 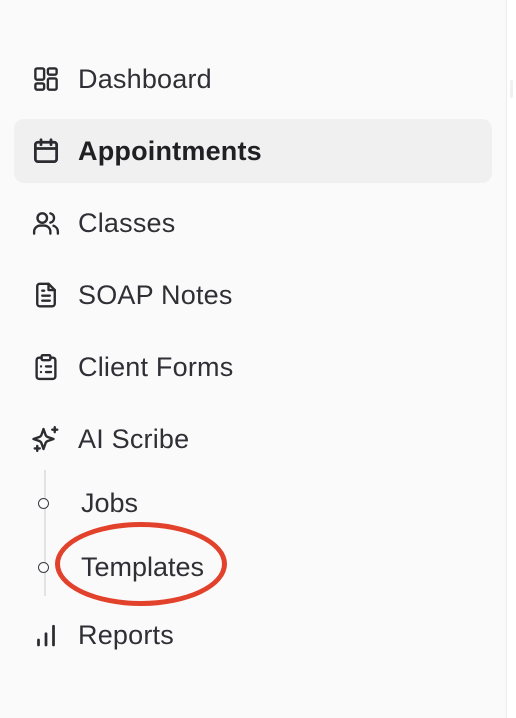 What do you see at coordinates (46, 367) in the screenshot?
I see `clipboard-icon` at bounding box center [46, 367].